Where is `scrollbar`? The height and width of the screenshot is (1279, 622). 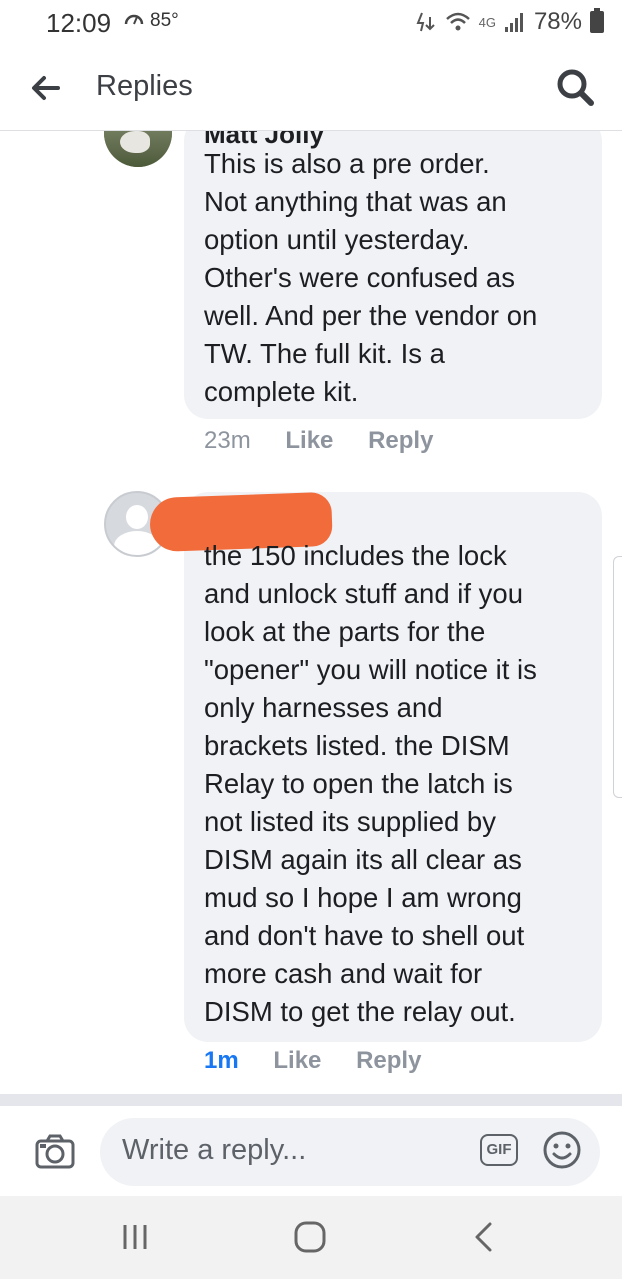
scrollbar is located at coordinates (617, 677).